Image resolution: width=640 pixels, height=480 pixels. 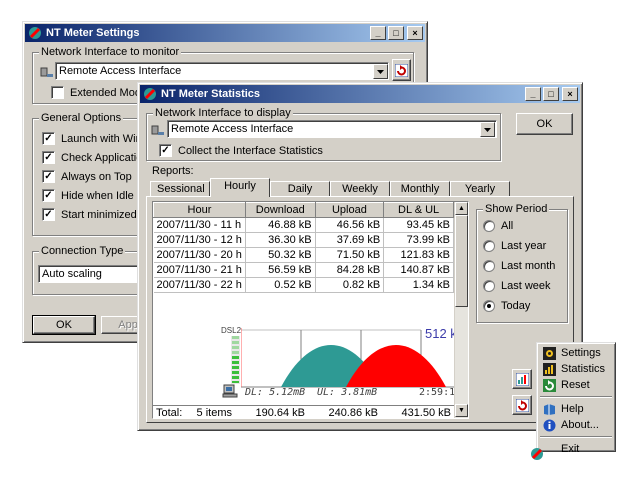 I want to click on period-today-radio: Today, so click(x=506, y=306).